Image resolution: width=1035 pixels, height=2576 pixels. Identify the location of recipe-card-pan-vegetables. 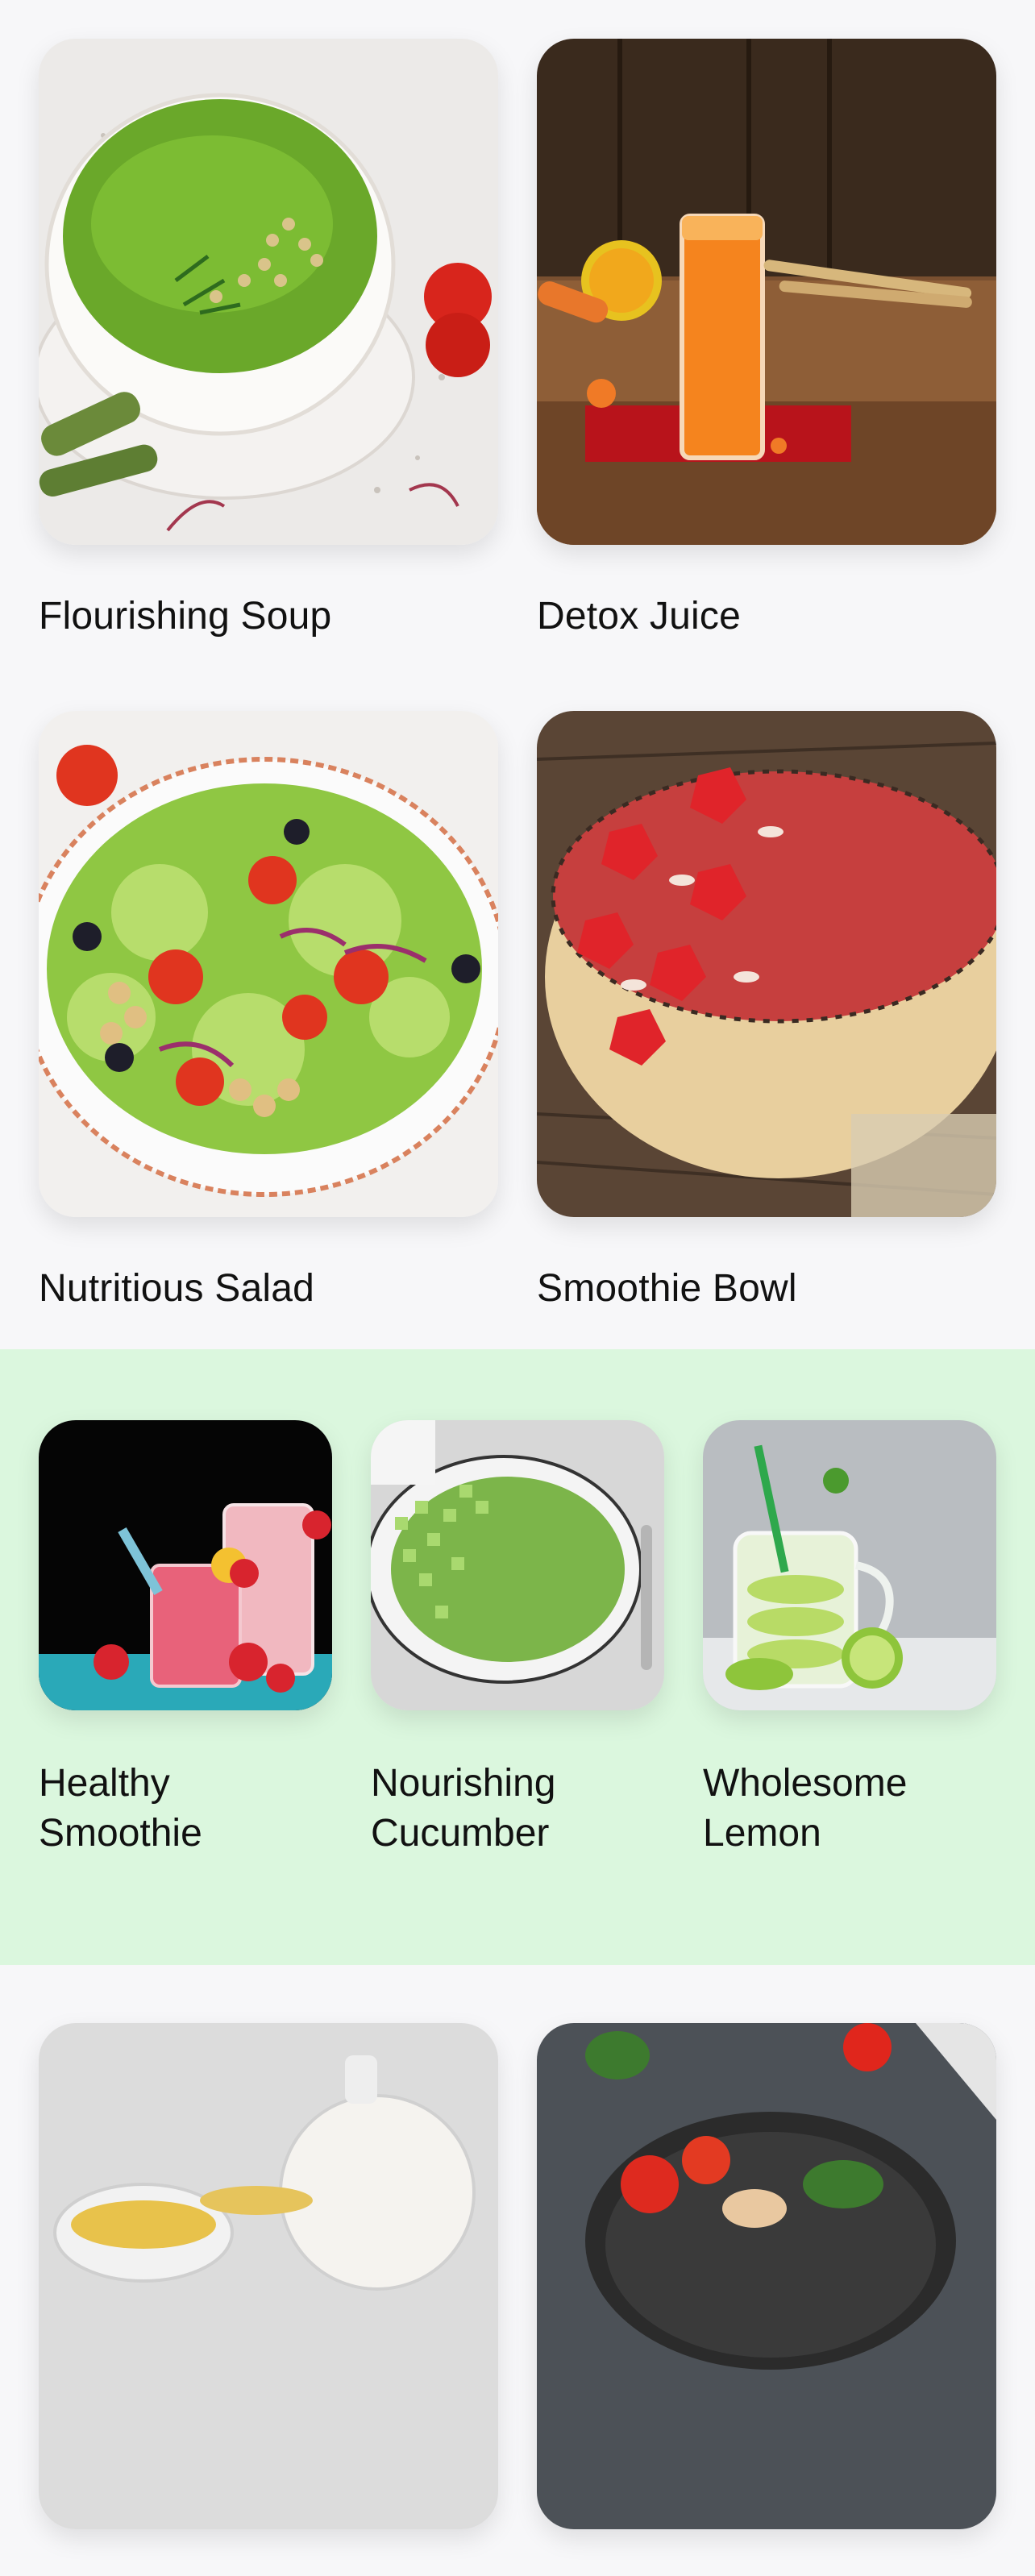
(766, 2299).